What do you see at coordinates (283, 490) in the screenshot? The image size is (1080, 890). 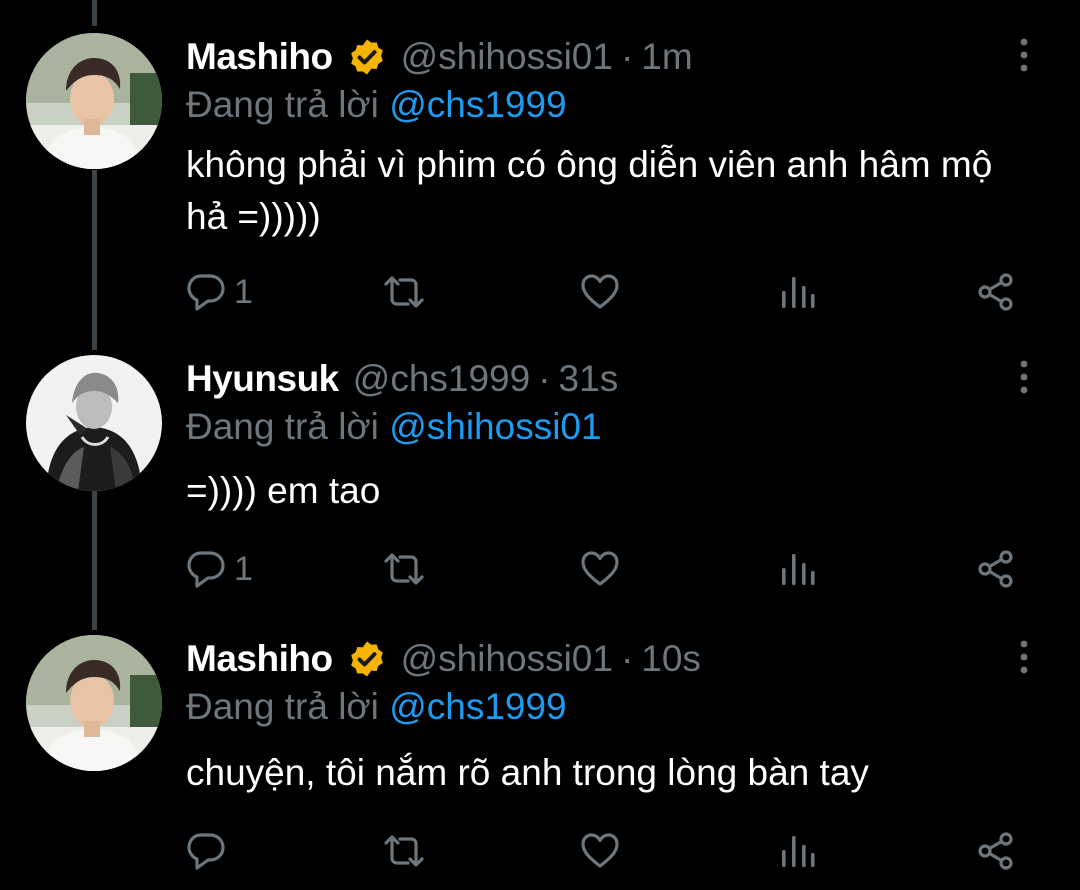 I see `tweet-text: =)))) em tao` at bounding box center [283, 490].